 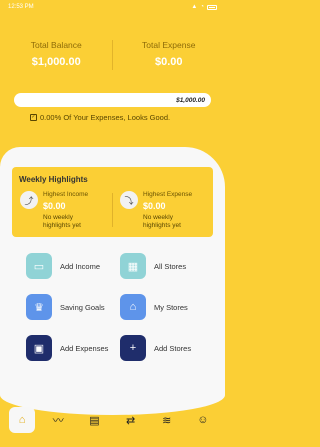 I want to click on saving-goals-label: Saving Goals, so click(x=82, y=307).